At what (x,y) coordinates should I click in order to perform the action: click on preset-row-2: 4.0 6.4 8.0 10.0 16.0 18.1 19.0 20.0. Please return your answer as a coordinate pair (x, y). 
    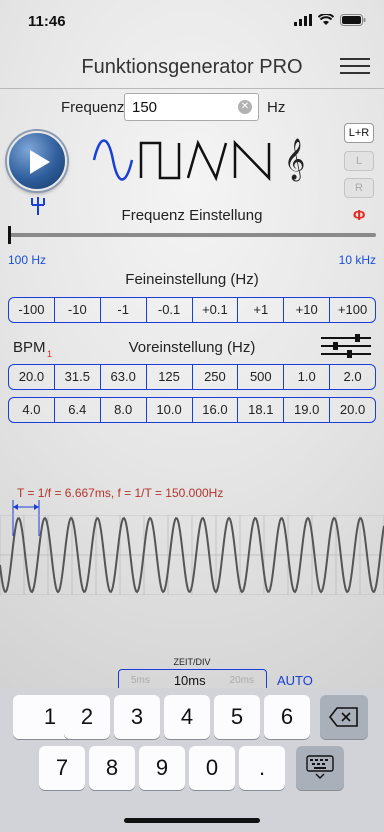
    Looking at the image, I should click on (192, 410).